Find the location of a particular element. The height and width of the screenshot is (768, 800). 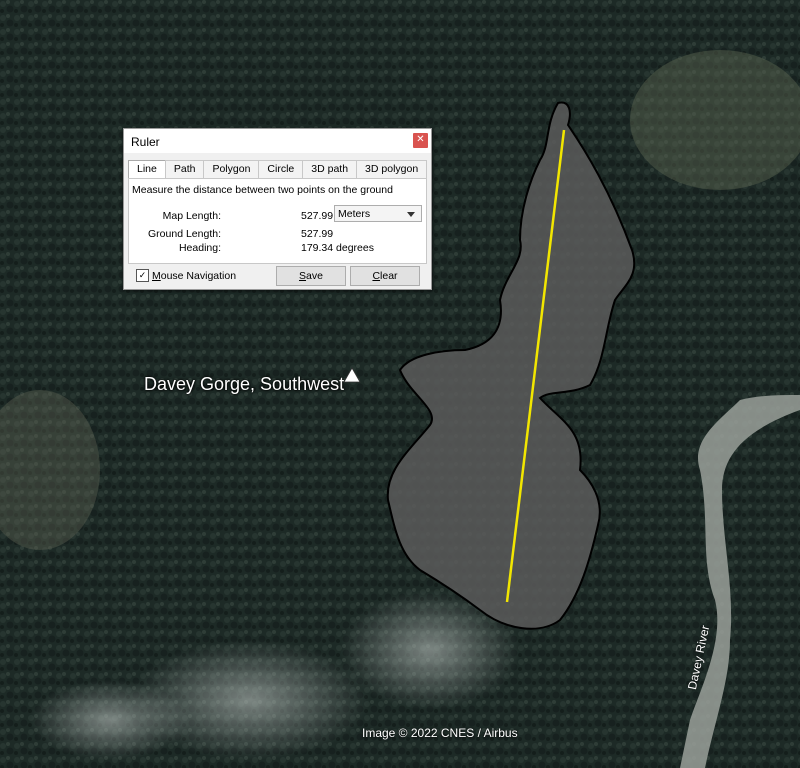

heading-label: Heading: is located at coordinates (199, 248).